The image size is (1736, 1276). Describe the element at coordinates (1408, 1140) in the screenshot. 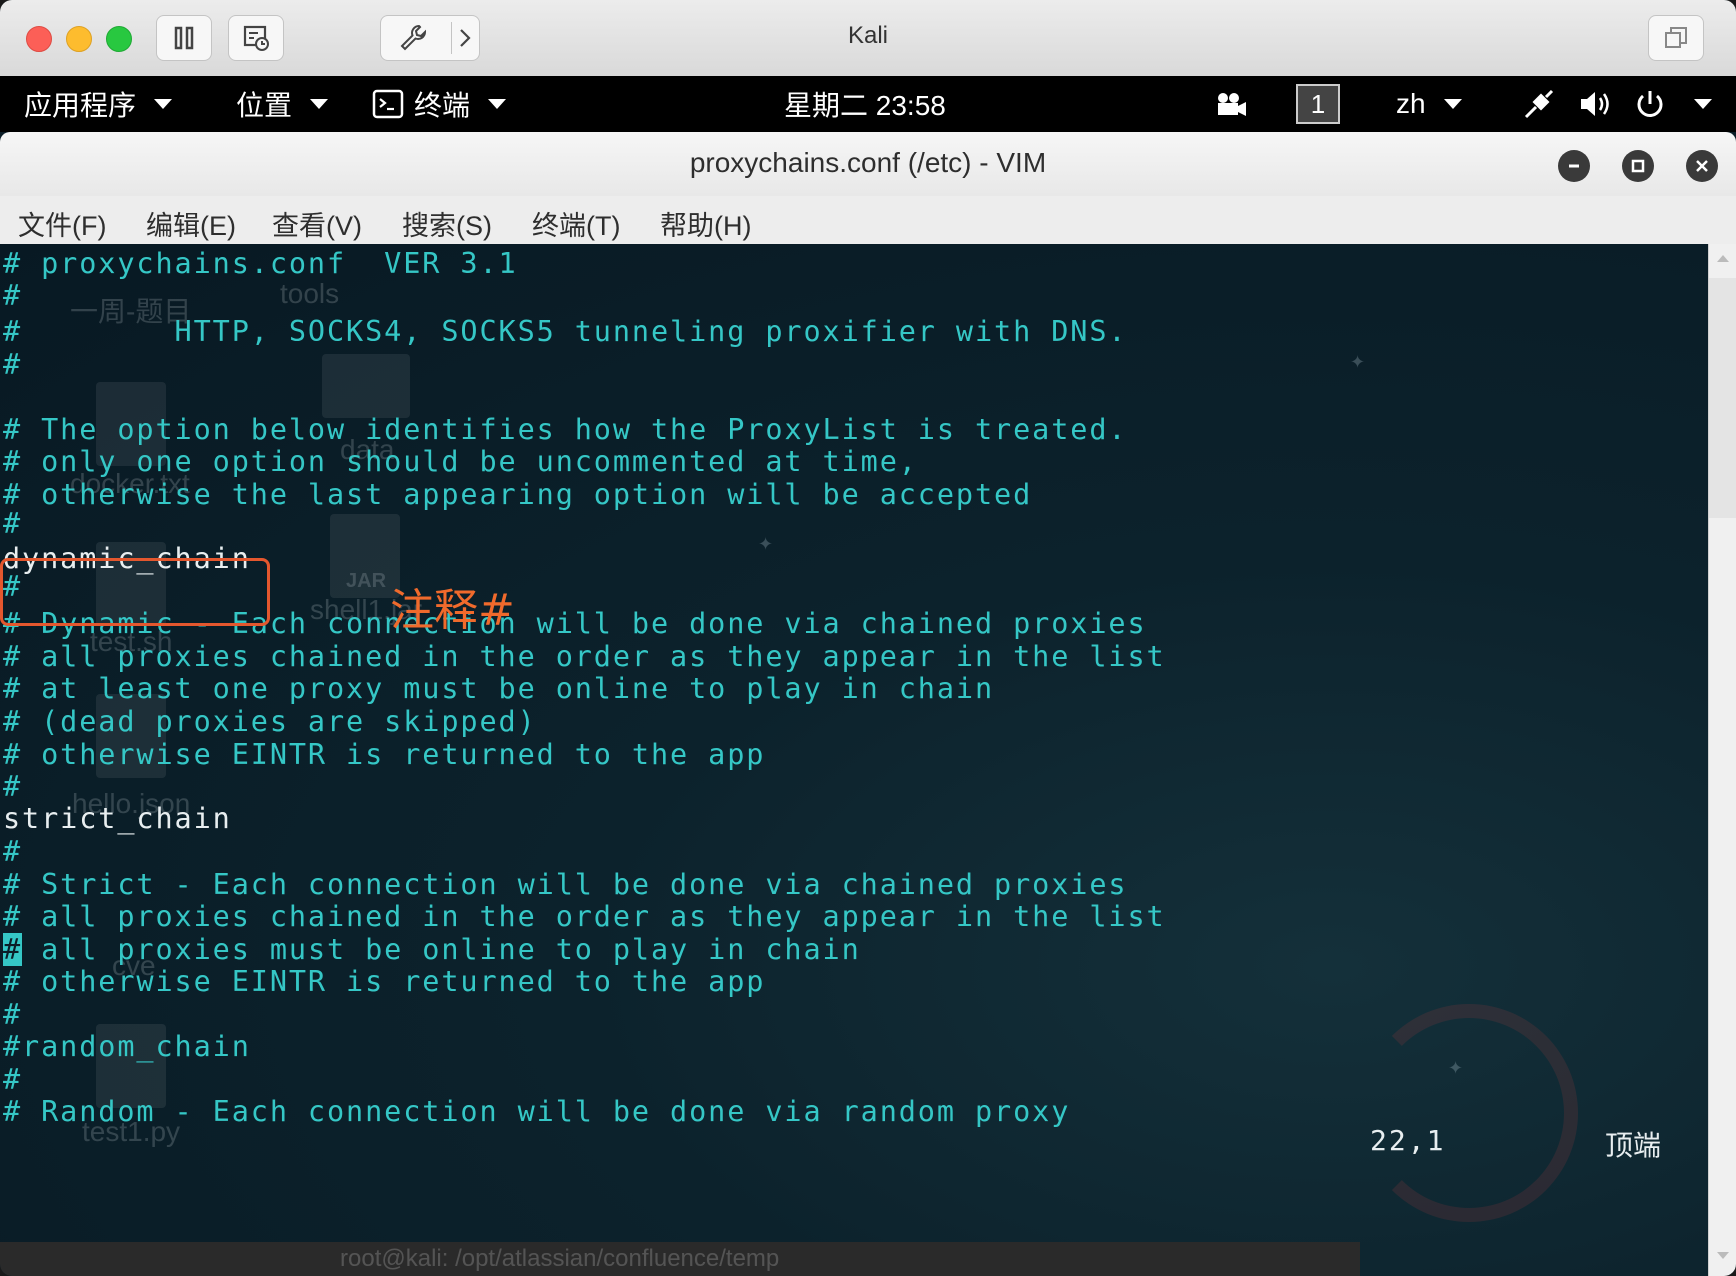

I see `cursor-position: 22,1` at that location.